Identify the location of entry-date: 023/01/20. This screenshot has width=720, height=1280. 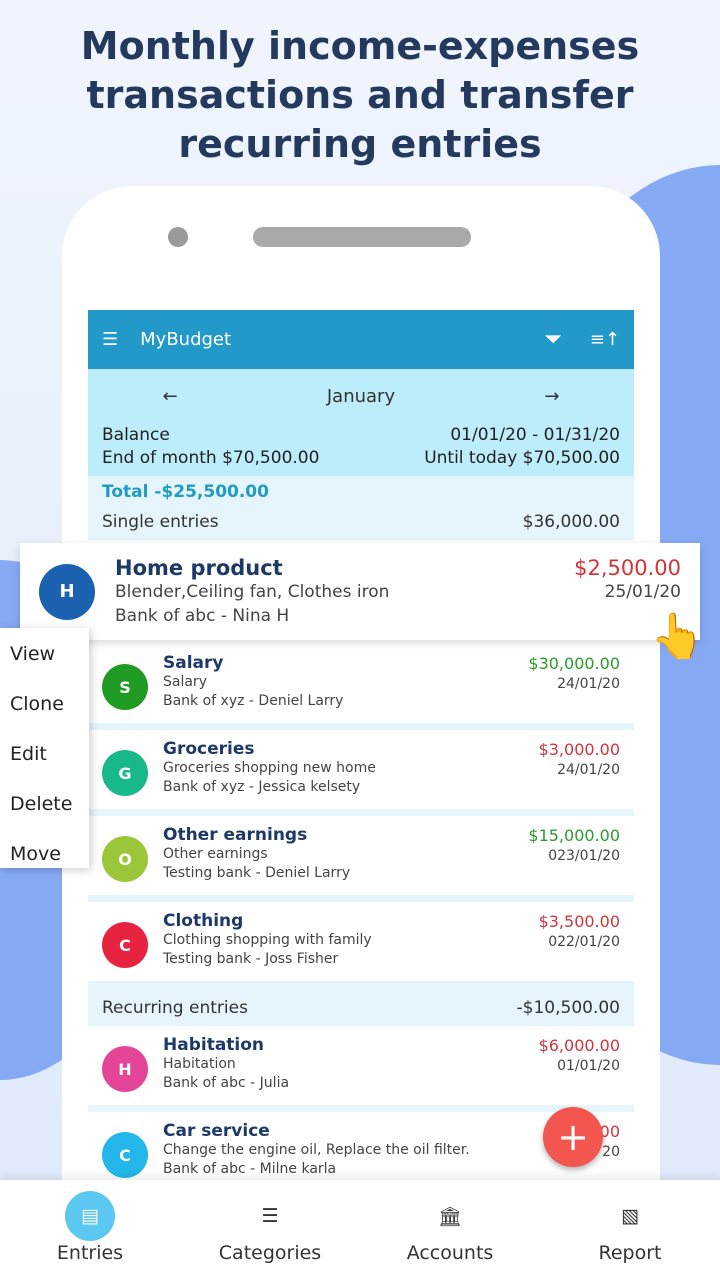
(584, 856).